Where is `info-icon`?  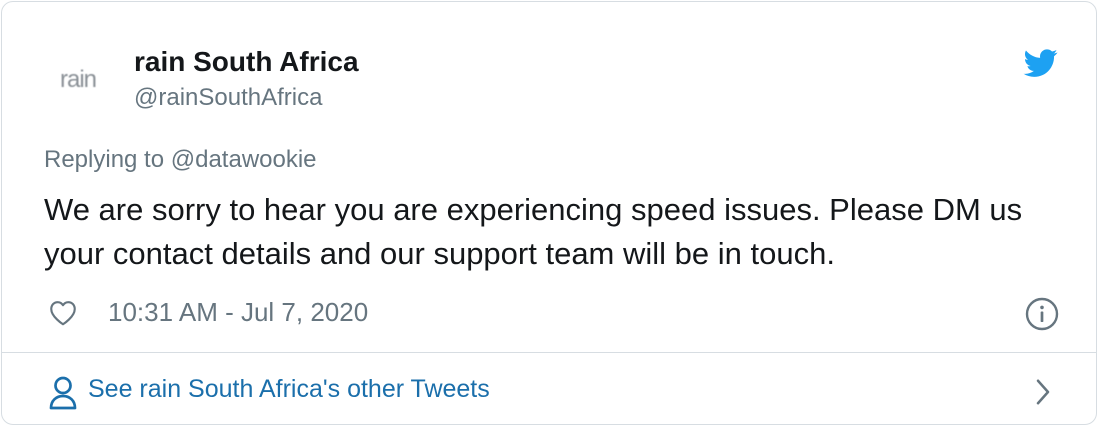
info-icon is located at coordinates (1042, 314).